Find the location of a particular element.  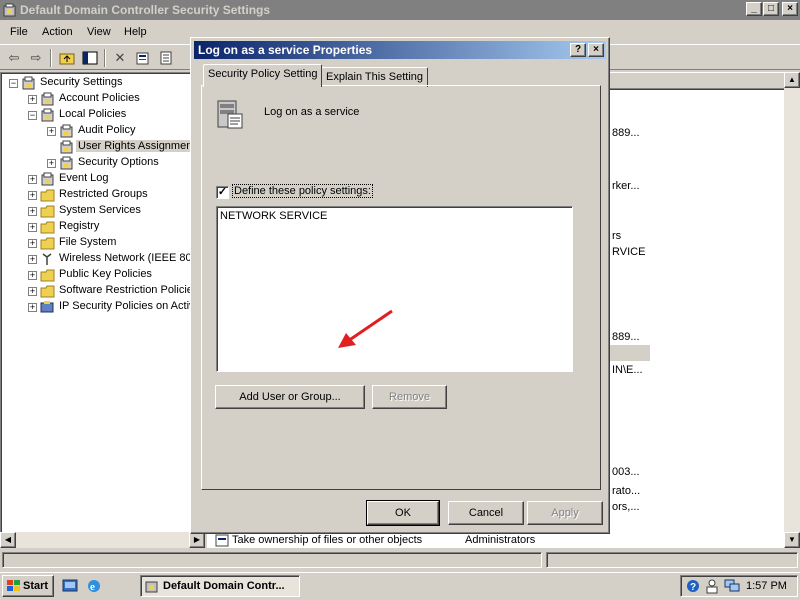

tree-node-ip-security-policies-on-active-d: + IP Security Policies on Active D is located at coordinates (106, 307).